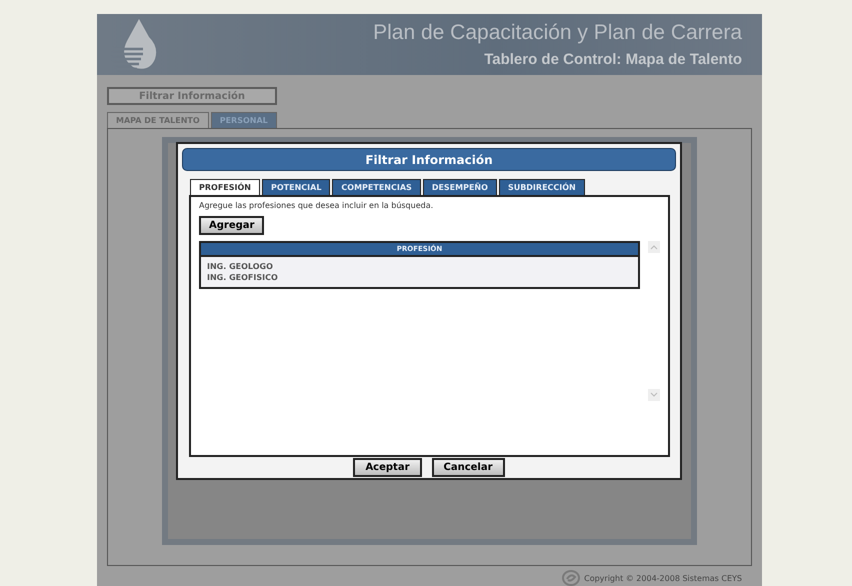 Image resolution: width=852 pixels, height=586 pixels. Describe the element at coordinates (613, 59) in the screenshot. I see `page-subtitle: Tablero de Control: Mapa de Talento` at that location.